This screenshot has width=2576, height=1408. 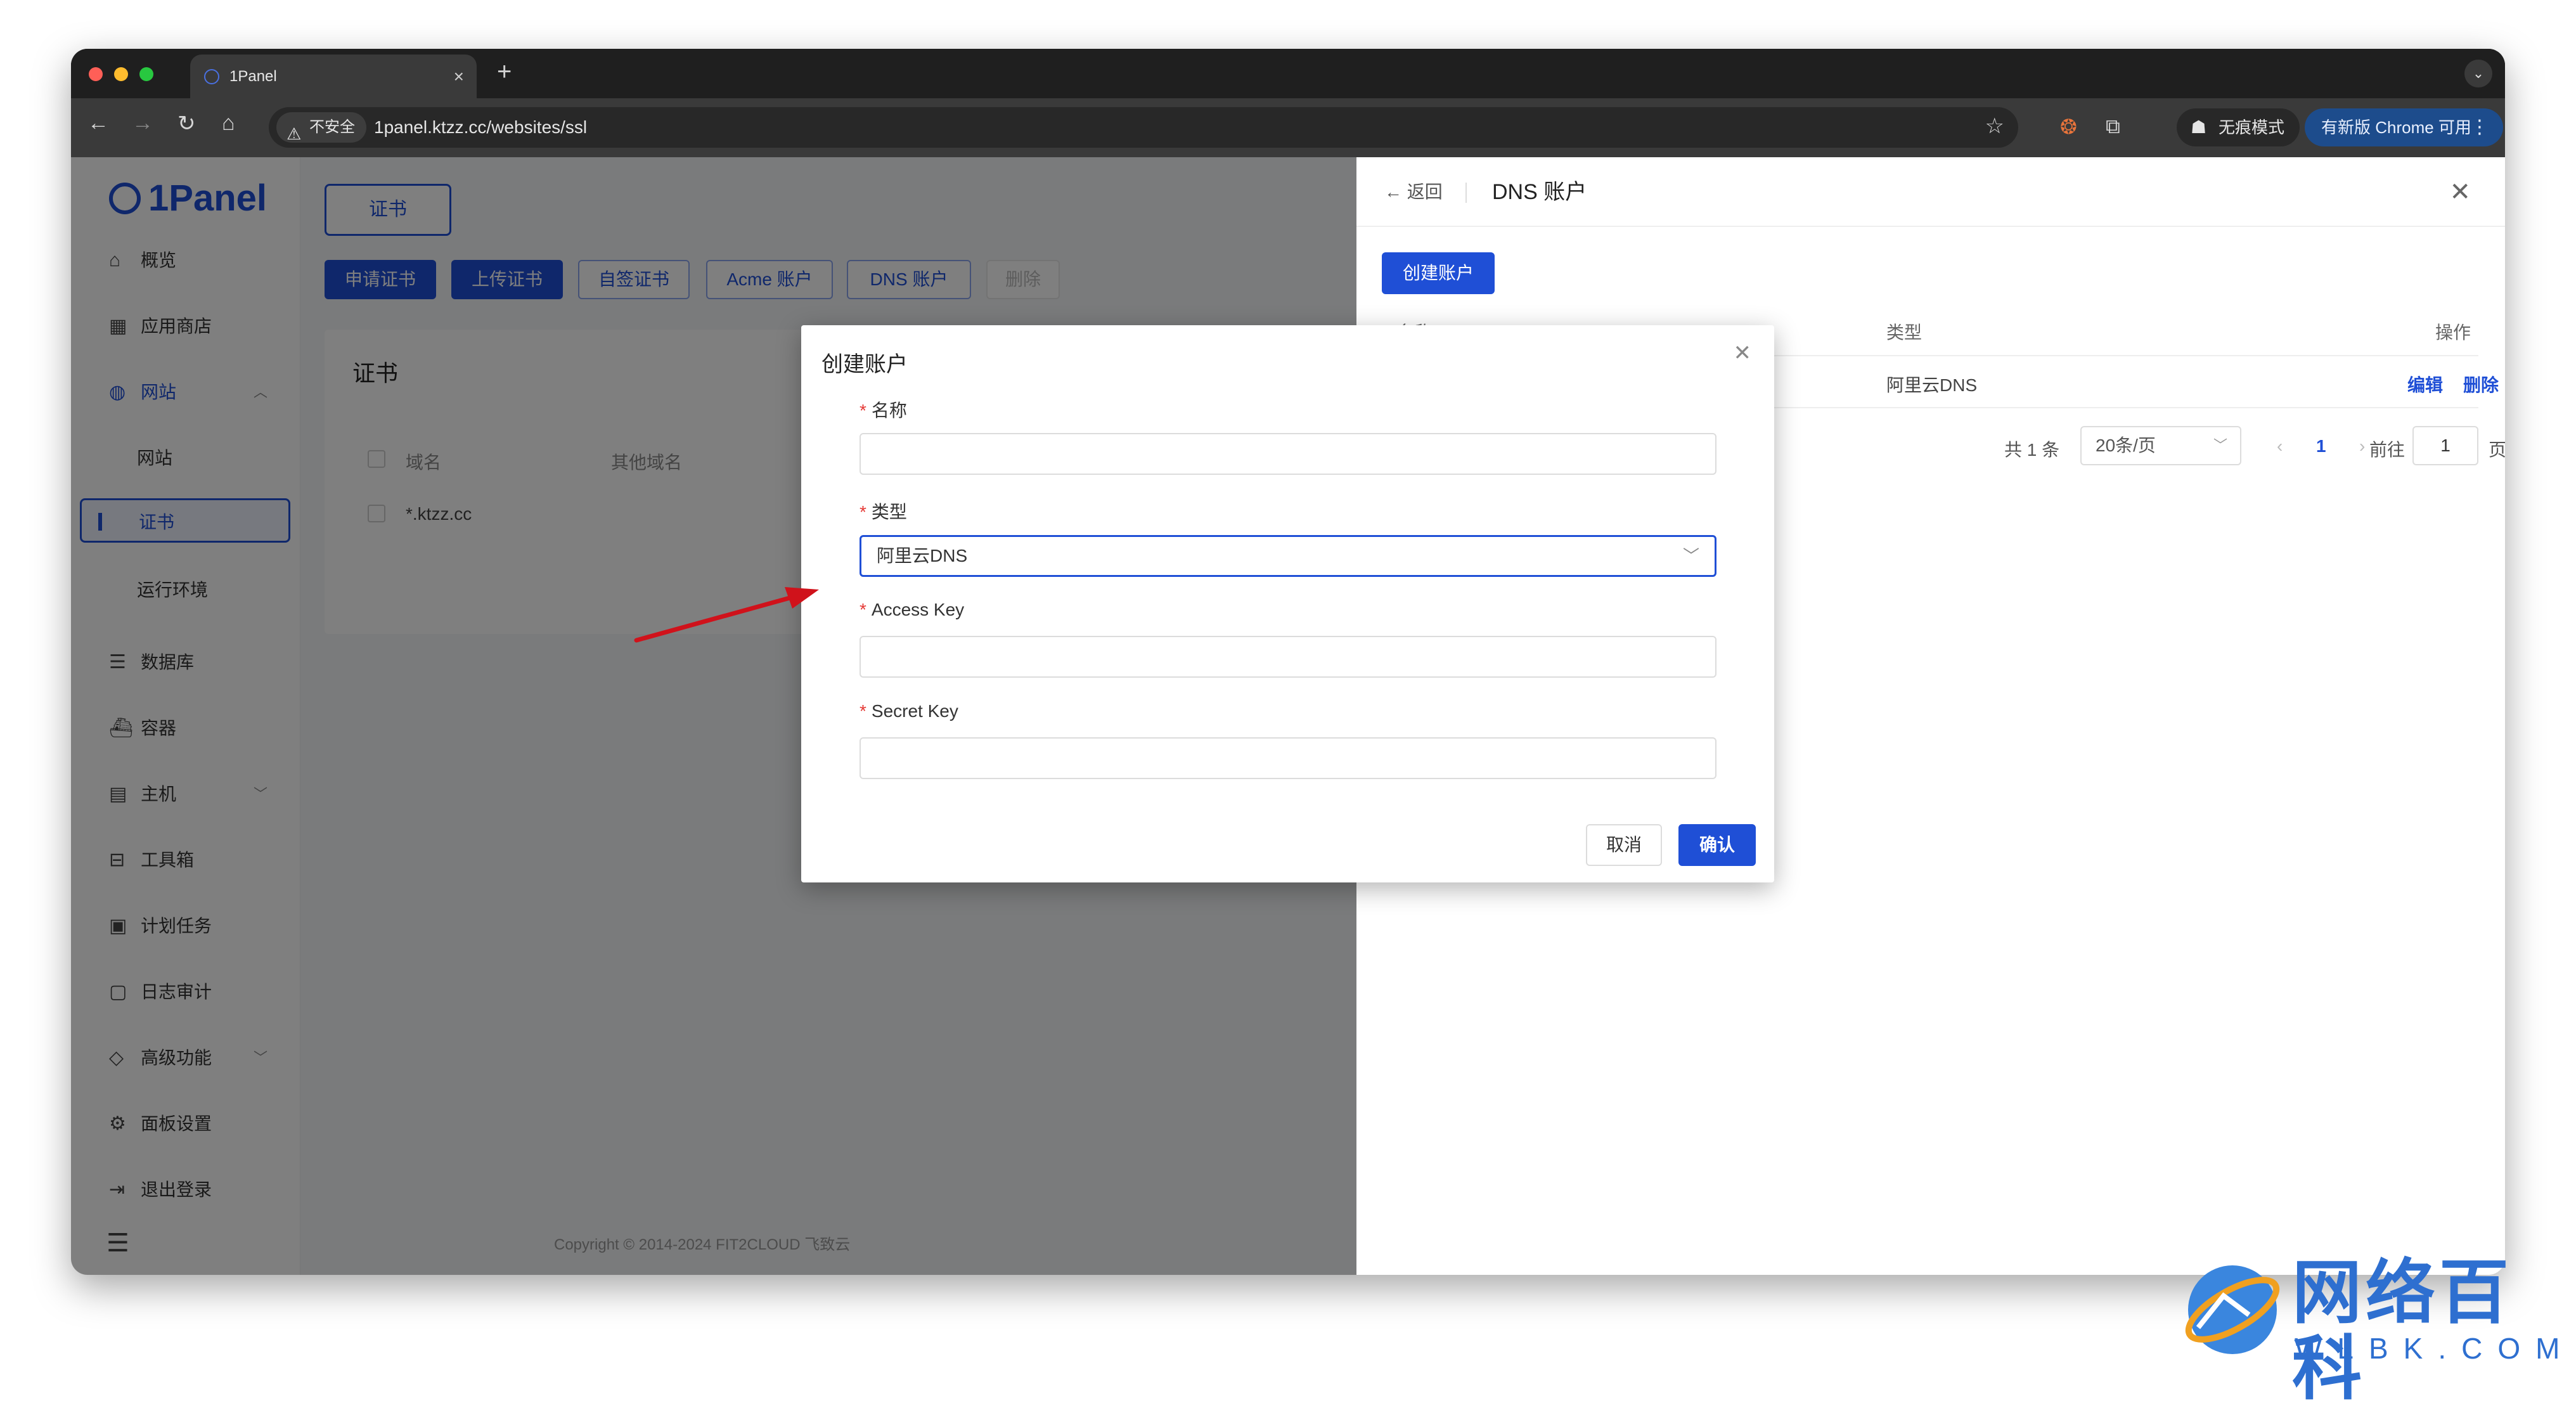 What do you see at coordinates (1624, 845) in the screenshot?
I see `cancel-button: 取消` at bounding box center [1624, 845].